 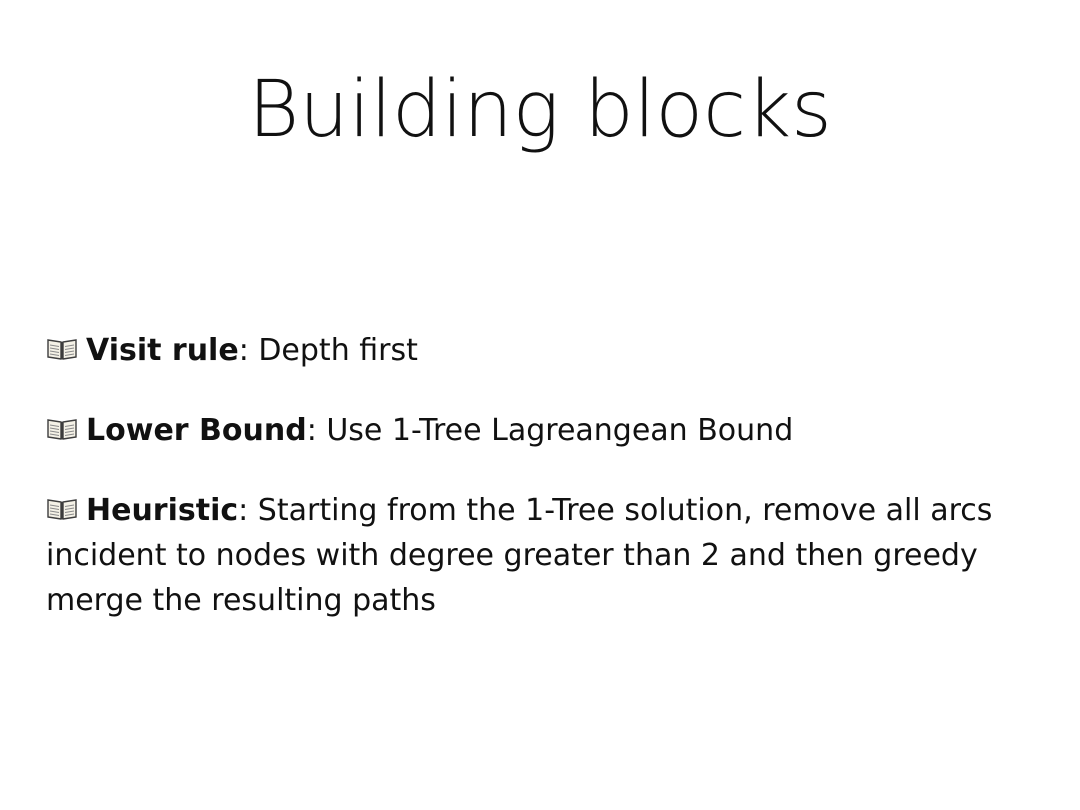 I want to click on bullet-label: Visit rule, so click(x=162, y=350).